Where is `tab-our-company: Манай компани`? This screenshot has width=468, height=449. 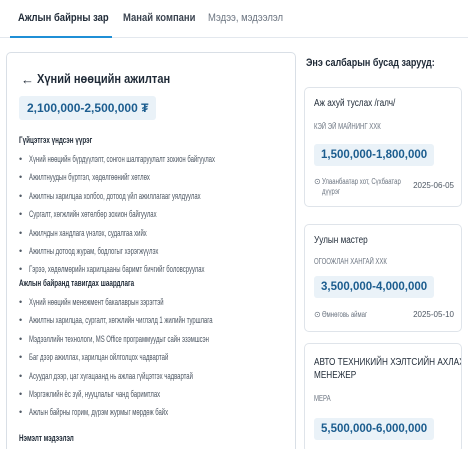
tab-our-company: Манай компани is located at coordinates (159, 18).